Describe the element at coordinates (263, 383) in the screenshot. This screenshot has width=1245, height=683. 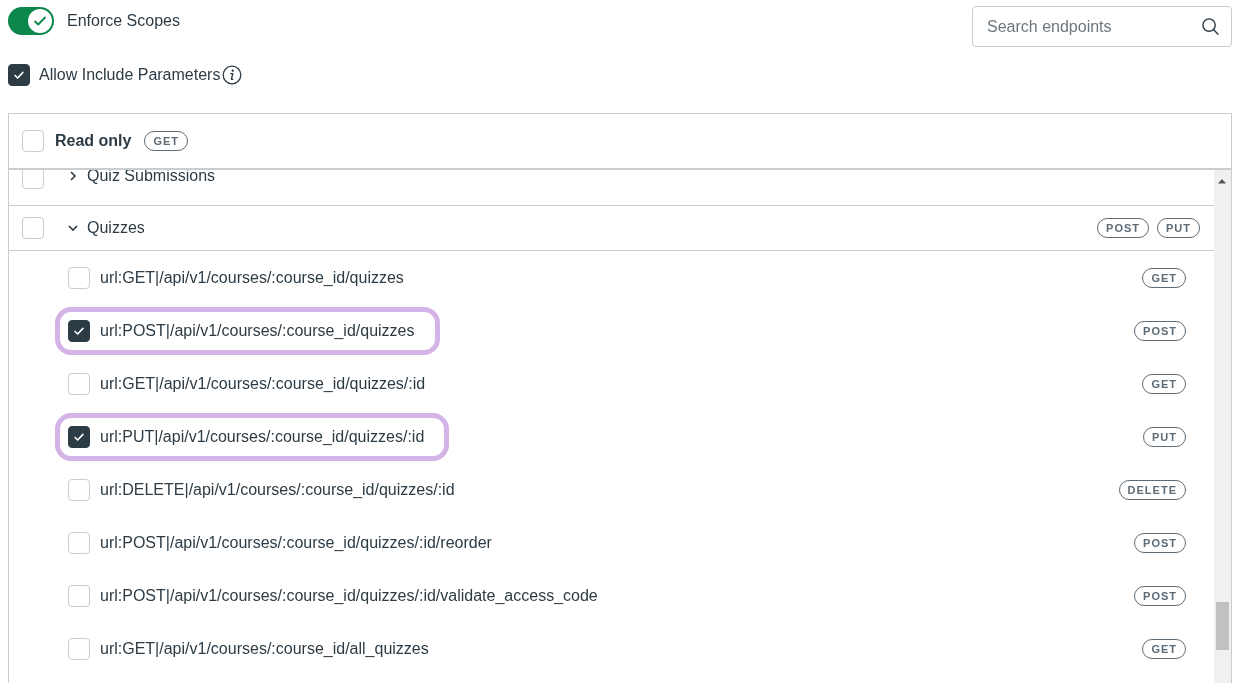
I see `endpoint-label: url:GET|/api/v1/courses/:course_id/quizzes/:id` at that location.